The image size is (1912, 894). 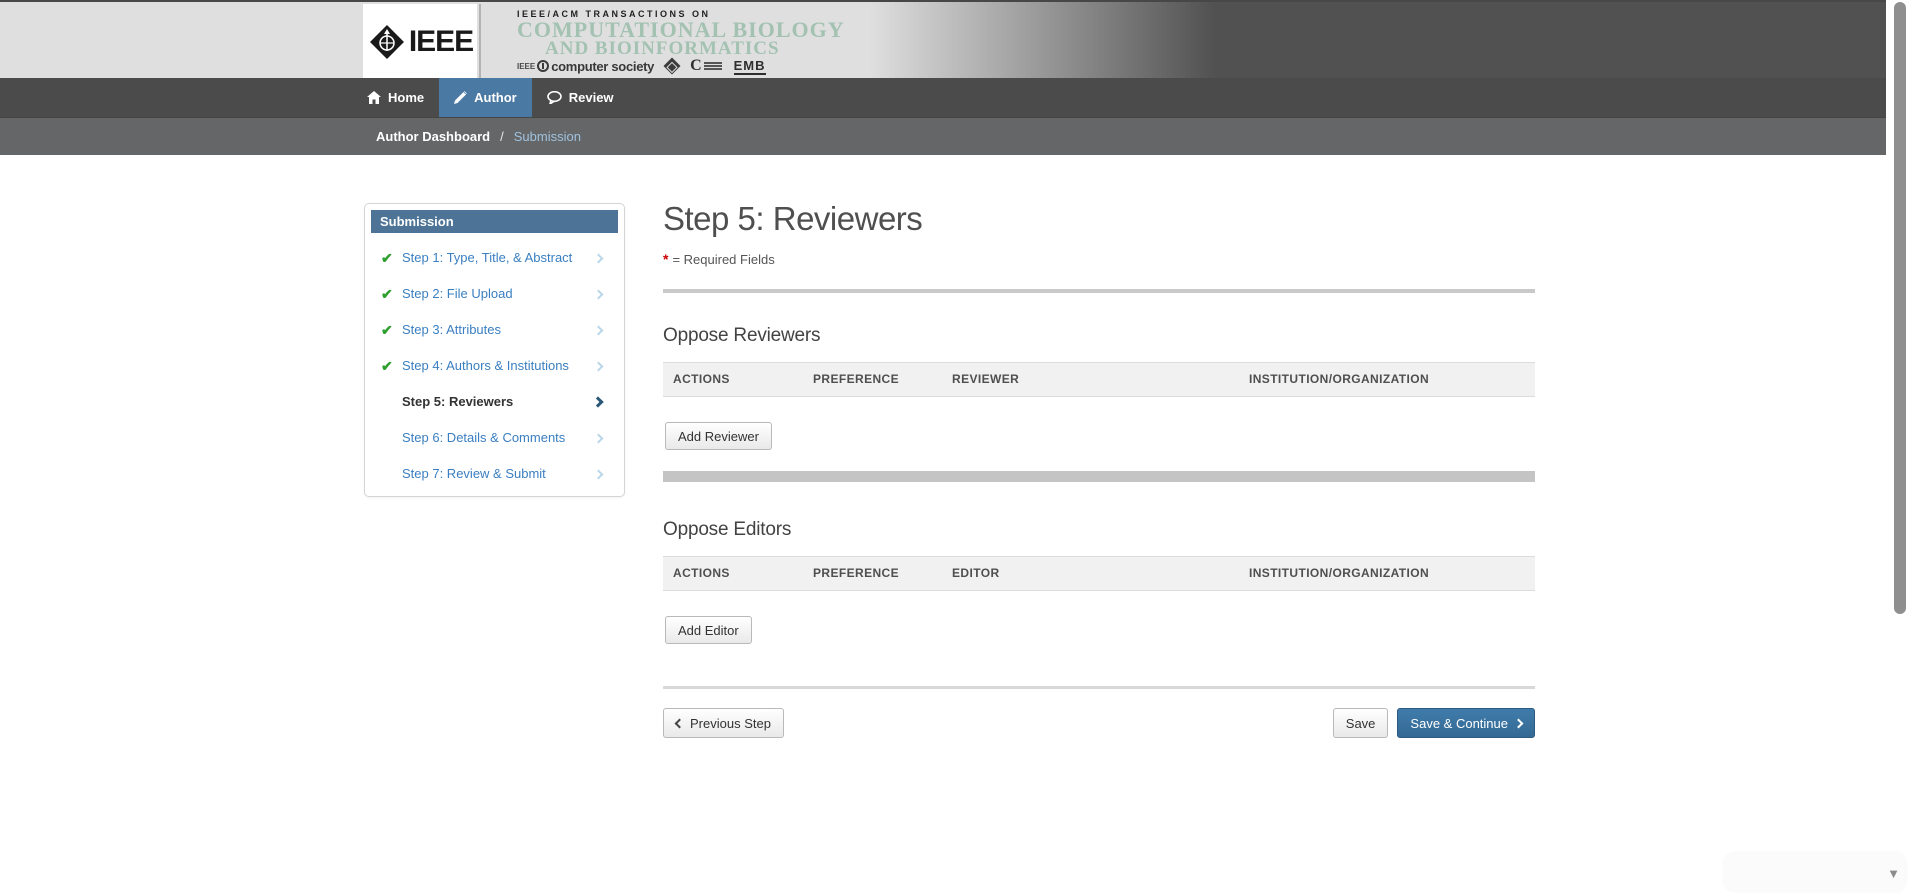 What do you see at coordinates (666, 259) in the screenshot?
I see `required-asterisk: *` at bounding box center [666, 259].